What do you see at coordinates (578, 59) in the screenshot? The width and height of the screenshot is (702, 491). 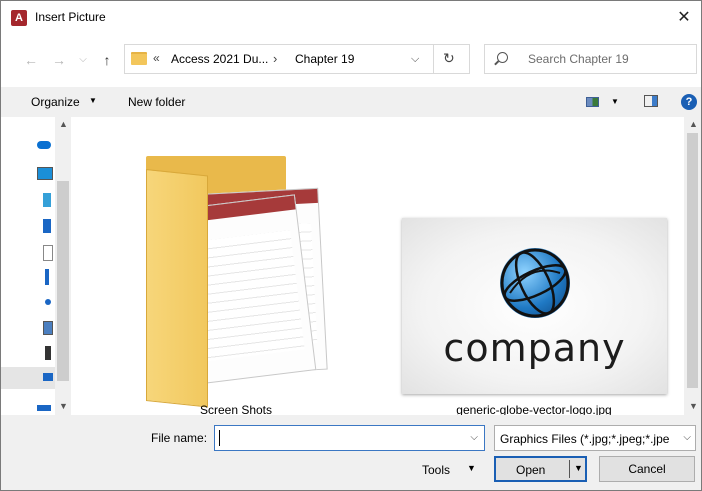 I see `search-placeholder: Search Chapter 19` at bounding box center [578, 59].